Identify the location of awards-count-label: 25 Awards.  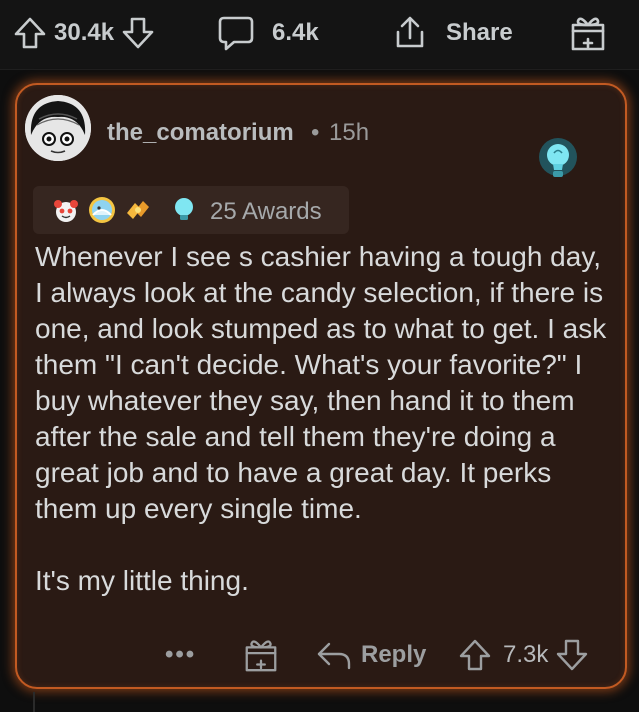
(266, 211).